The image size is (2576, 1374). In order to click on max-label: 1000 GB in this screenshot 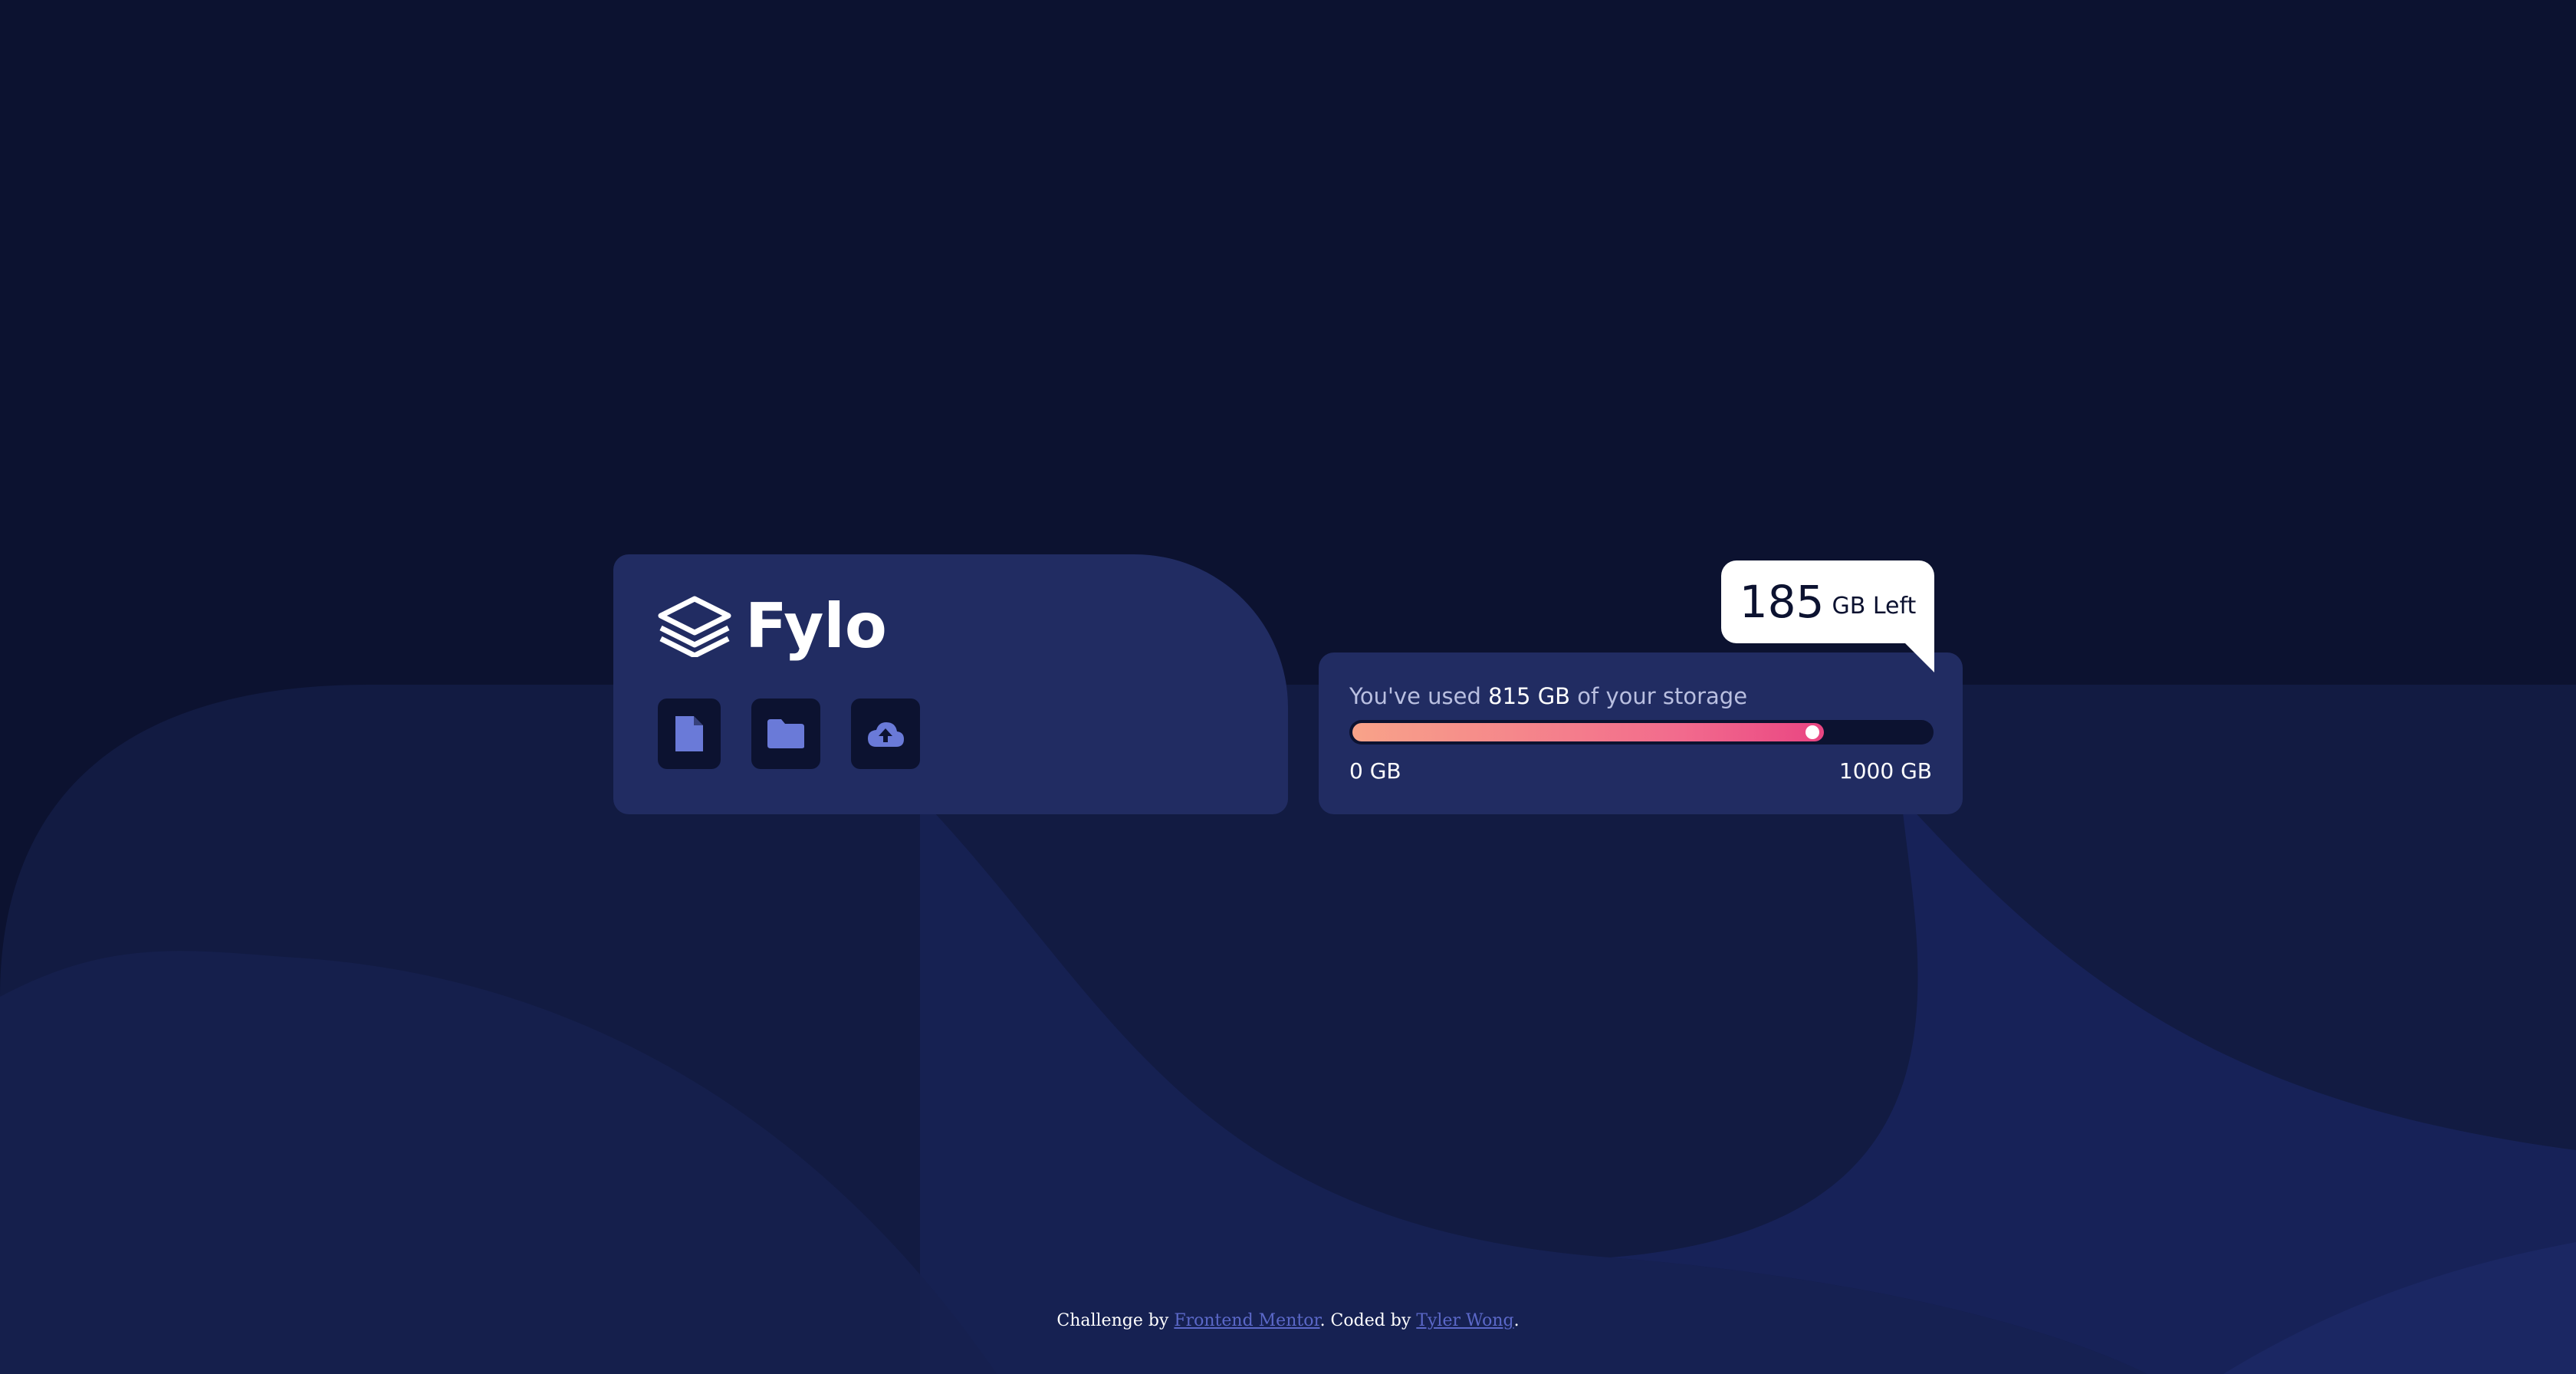, I will do `click(1885, 771)`.